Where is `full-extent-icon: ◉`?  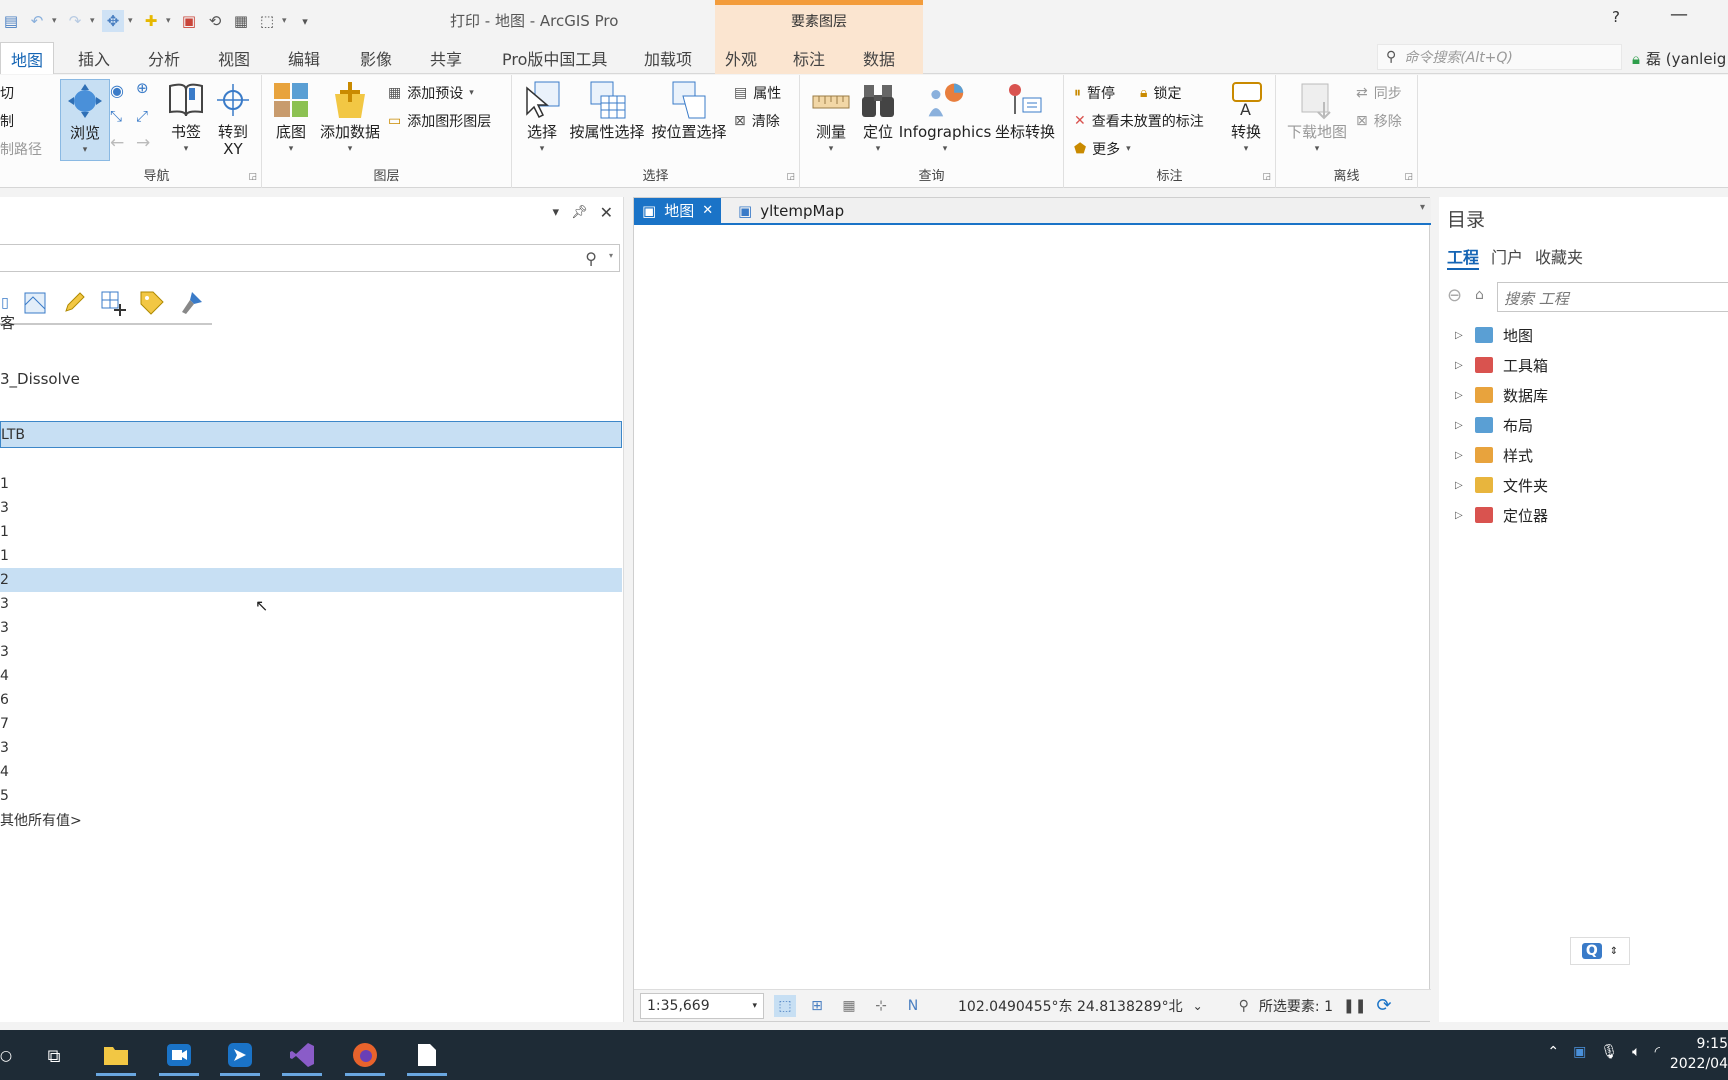
full-extent-icon: ◉ is located at coordinates (117, 90).